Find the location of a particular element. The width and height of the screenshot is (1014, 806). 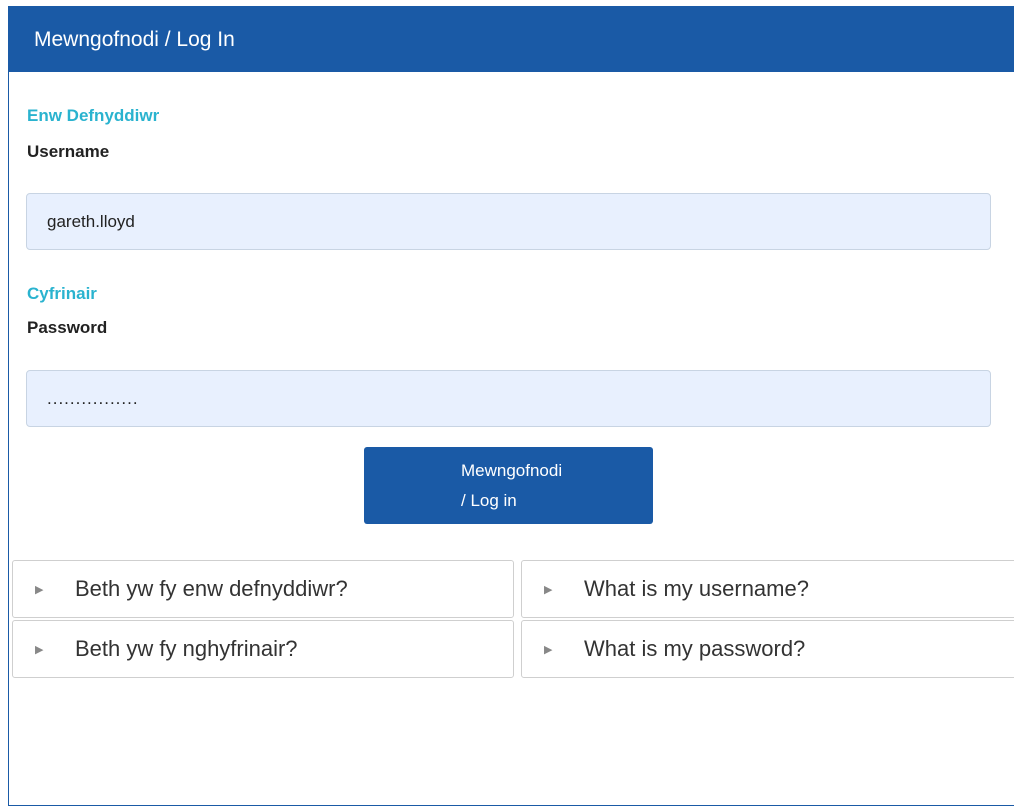

login-button-label-welsh: Mewngofnodi is located at coordinates (512, 470).